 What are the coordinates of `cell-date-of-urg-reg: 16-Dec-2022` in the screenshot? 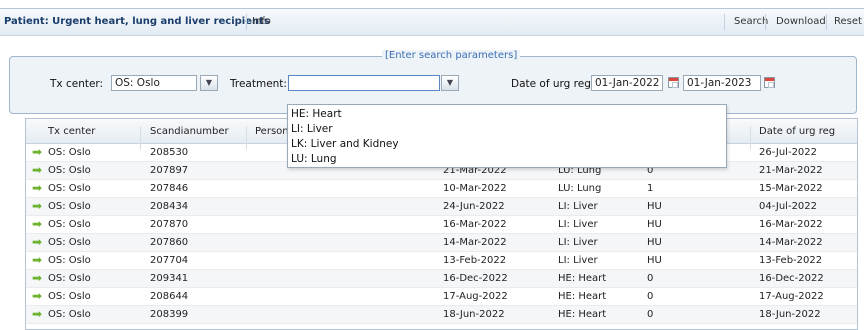 It's located at (791, 278).